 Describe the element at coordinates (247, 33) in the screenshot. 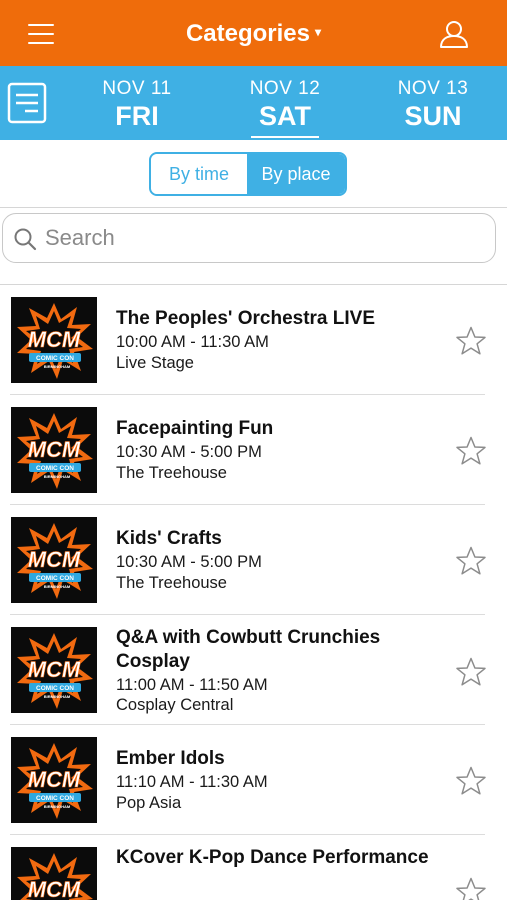

I see `categories-label: Categories` at that location.